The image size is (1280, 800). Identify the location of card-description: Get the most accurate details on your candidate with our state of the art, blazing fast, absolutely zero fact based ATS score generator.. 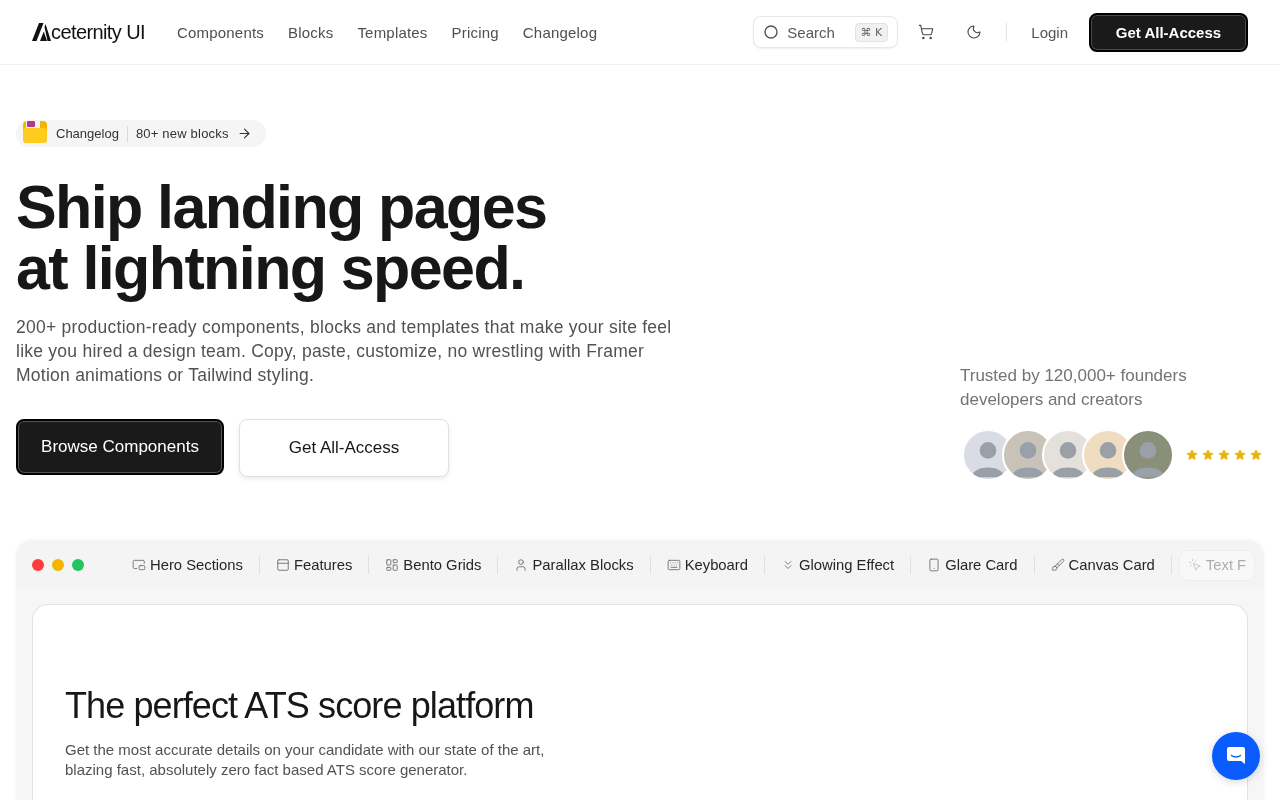
(305, 760).